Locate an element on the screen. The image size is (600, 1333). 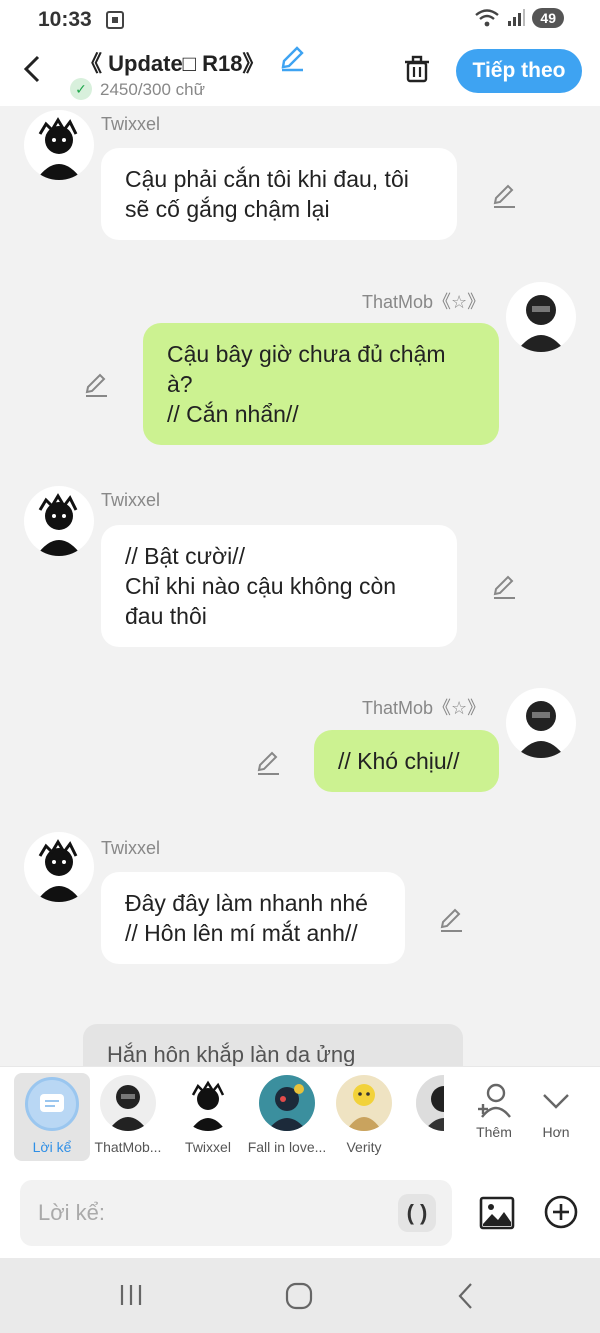
add-character-button: Thêm is located at coordinates (494, 1110).